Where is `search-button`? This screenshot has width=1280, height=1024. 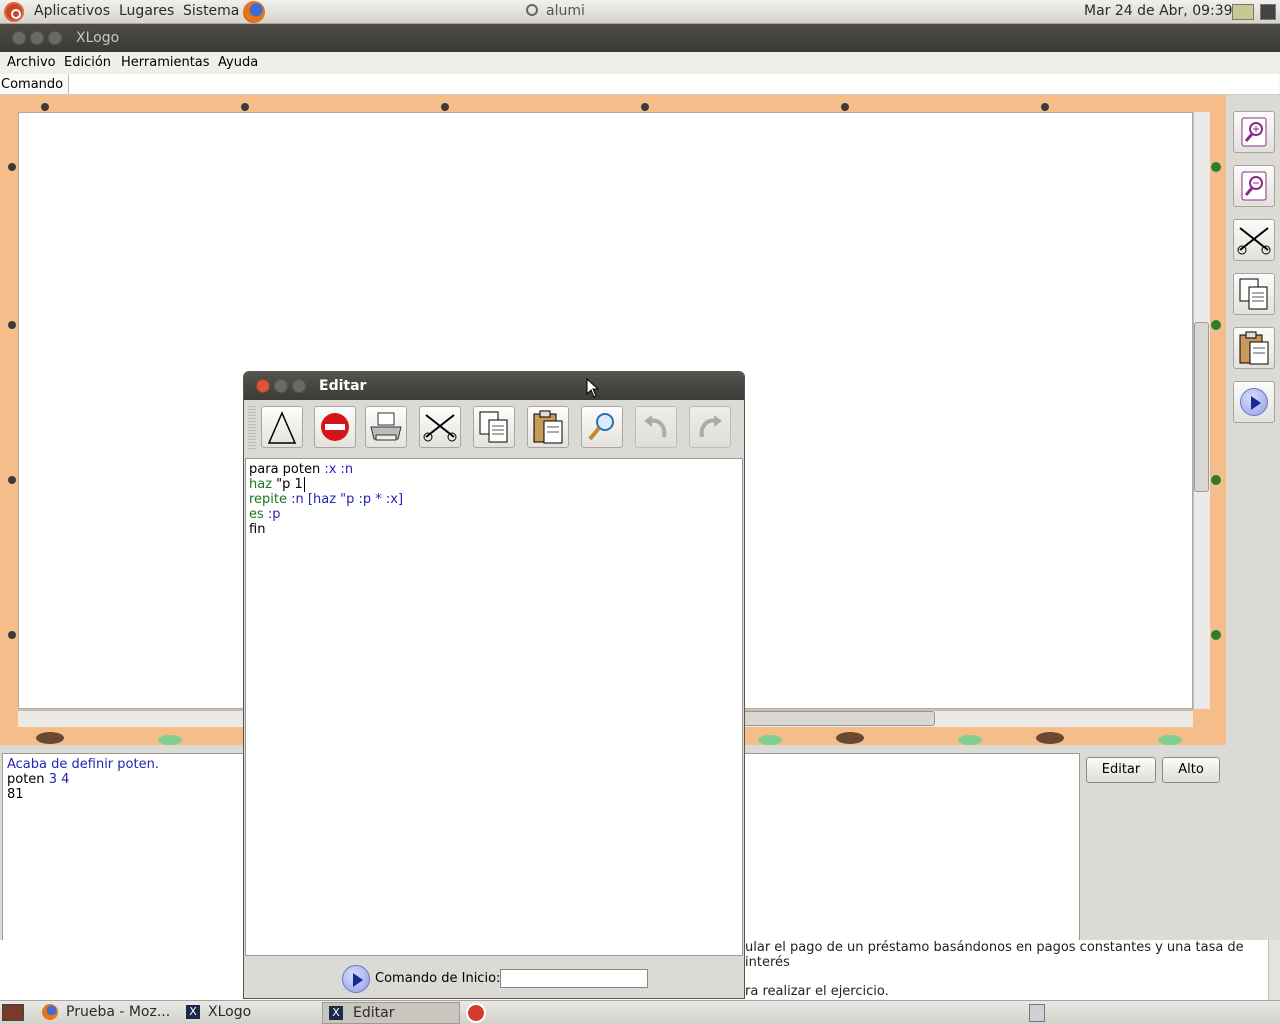 search-button is located at coordinates (602, 427).